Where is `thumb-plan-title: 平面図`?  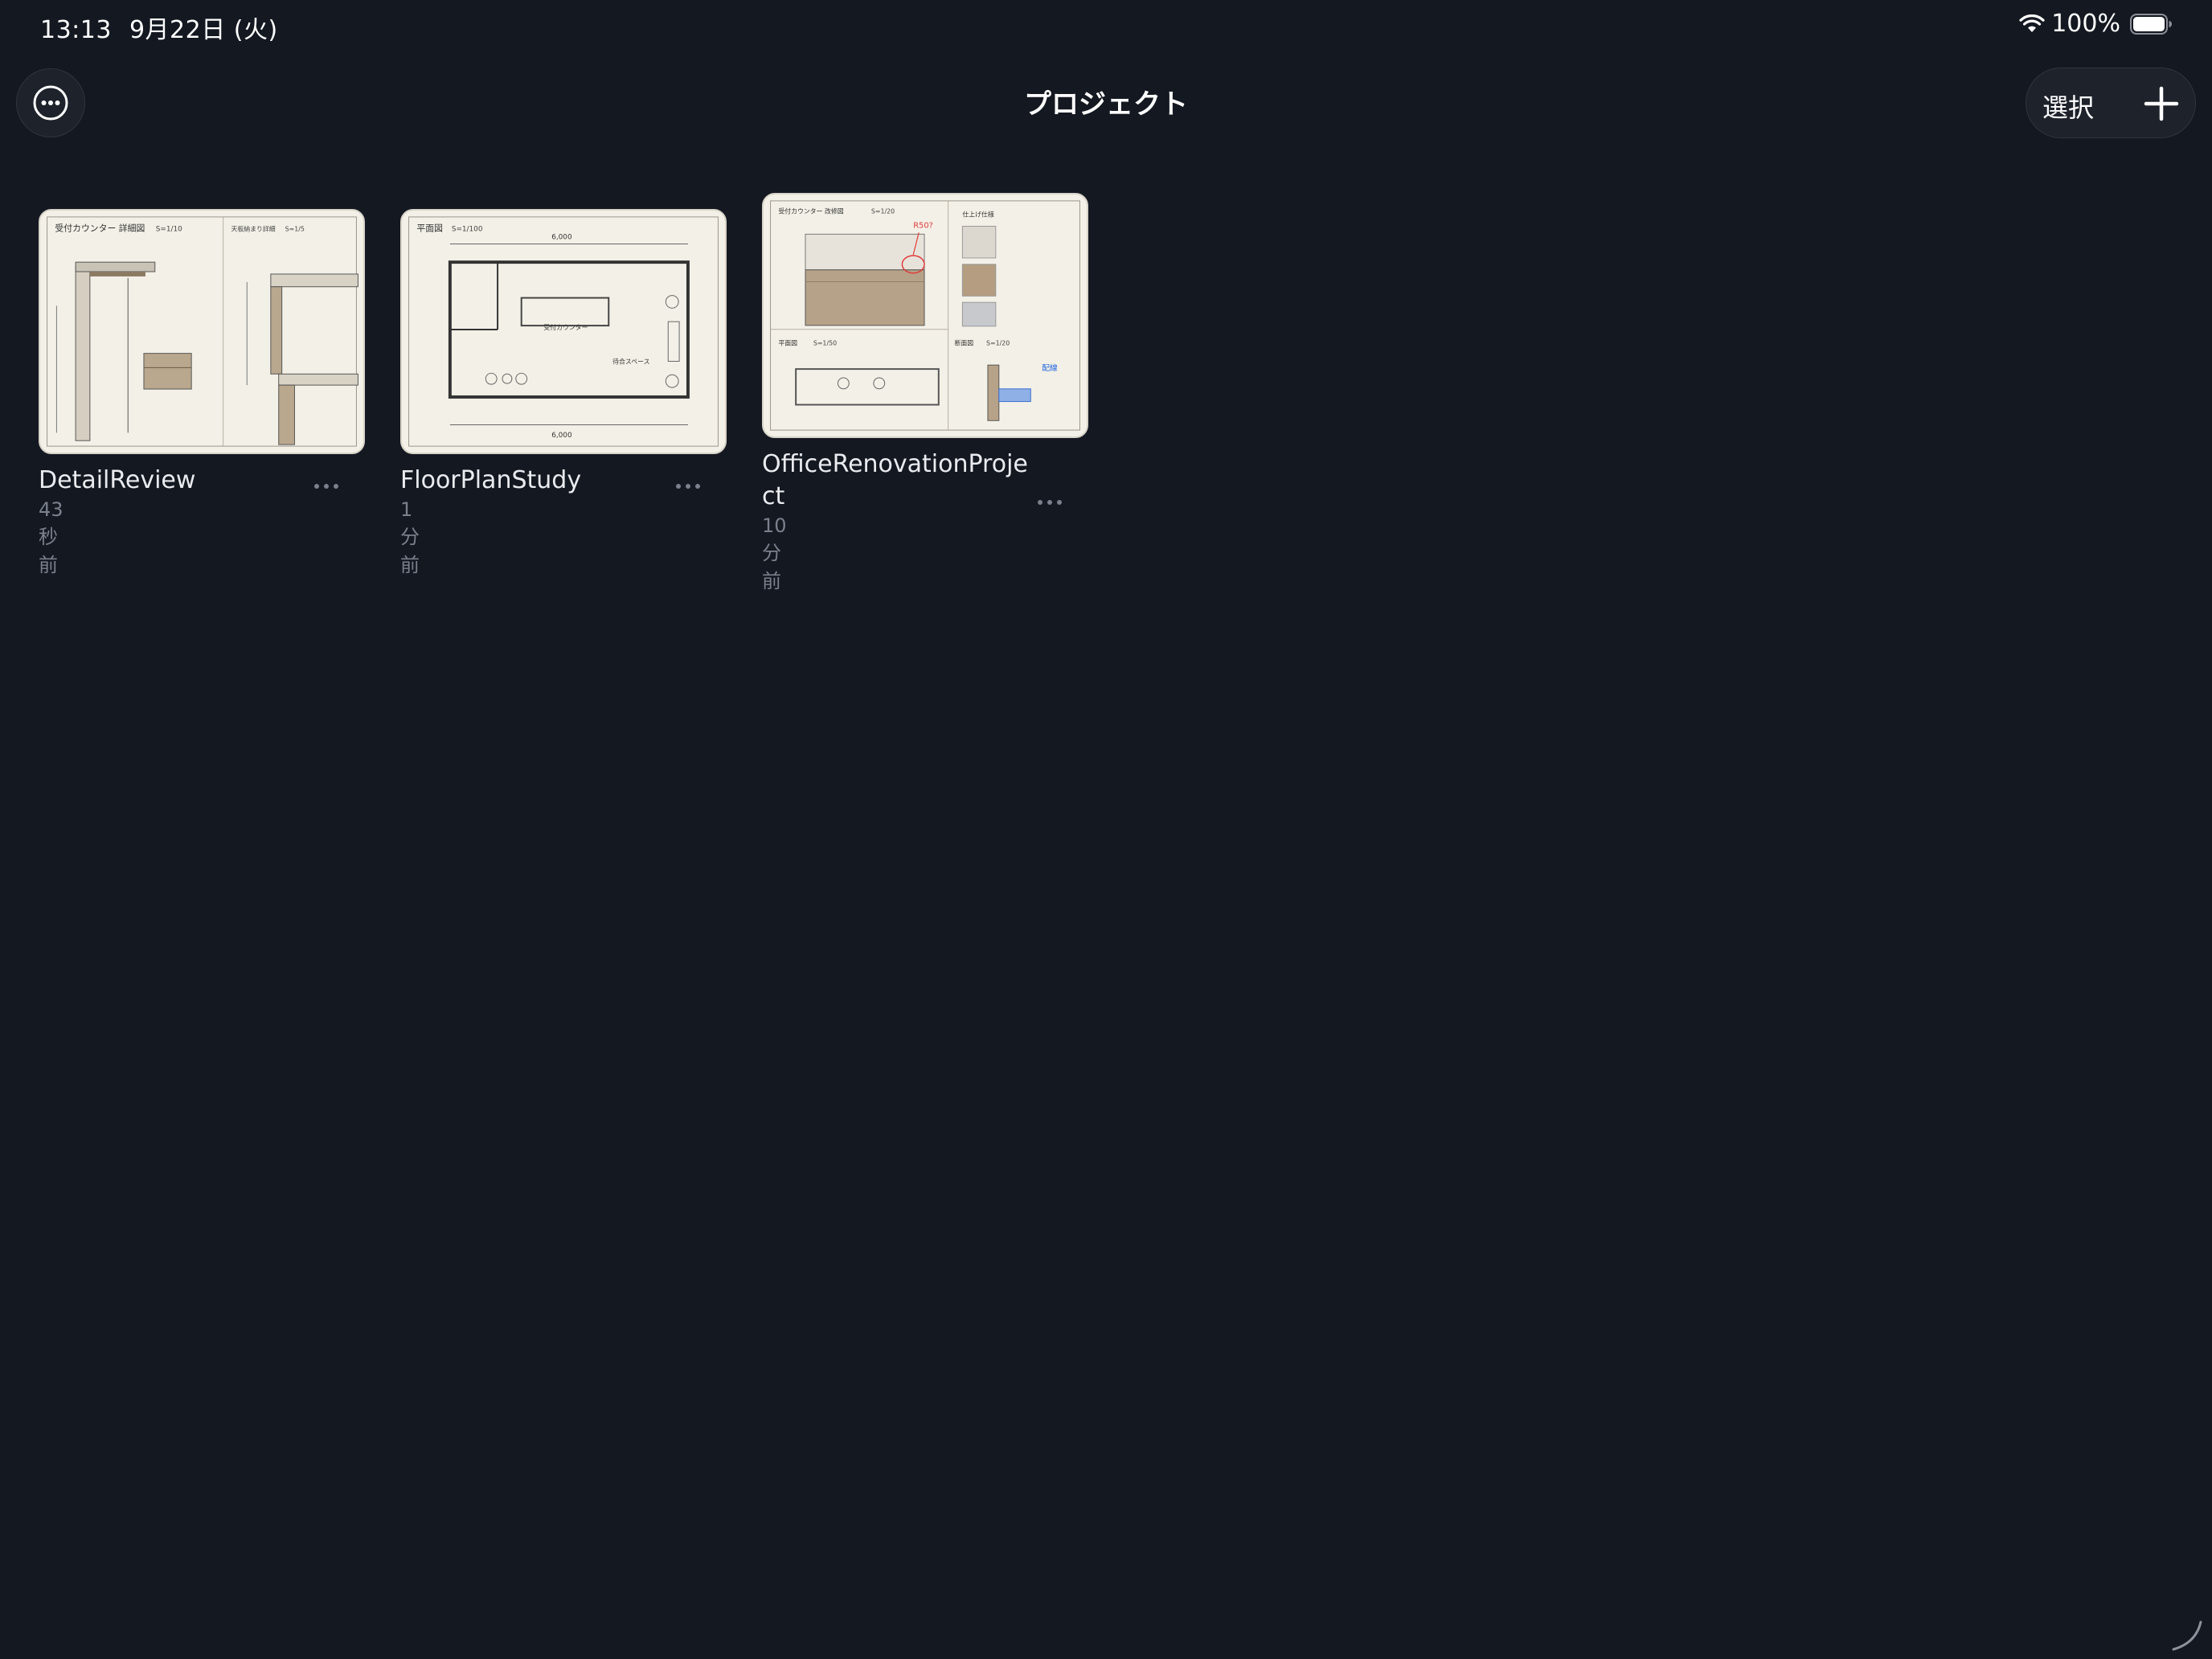
thumb-plan-title: 平面図 is located at coordinates (787, 343).